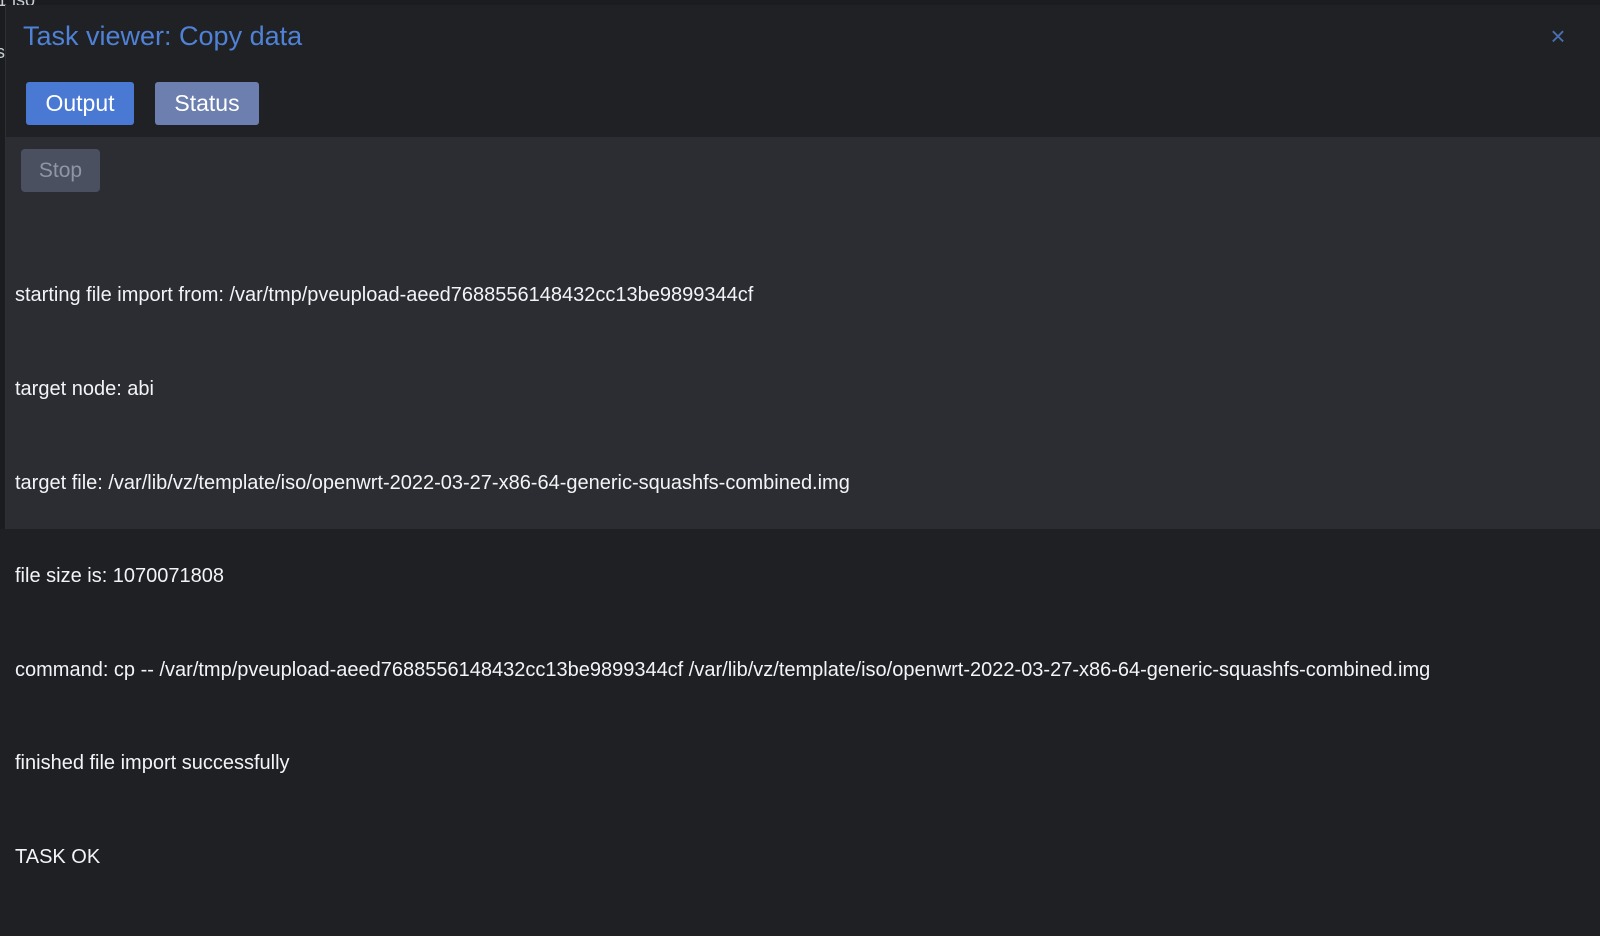 The width and height of the screenshot is (1600, 936). What do you see at coordinates (58, 856) in the screenshot?
I see `log-line: TASK OK` at bounding box center [58, 856].